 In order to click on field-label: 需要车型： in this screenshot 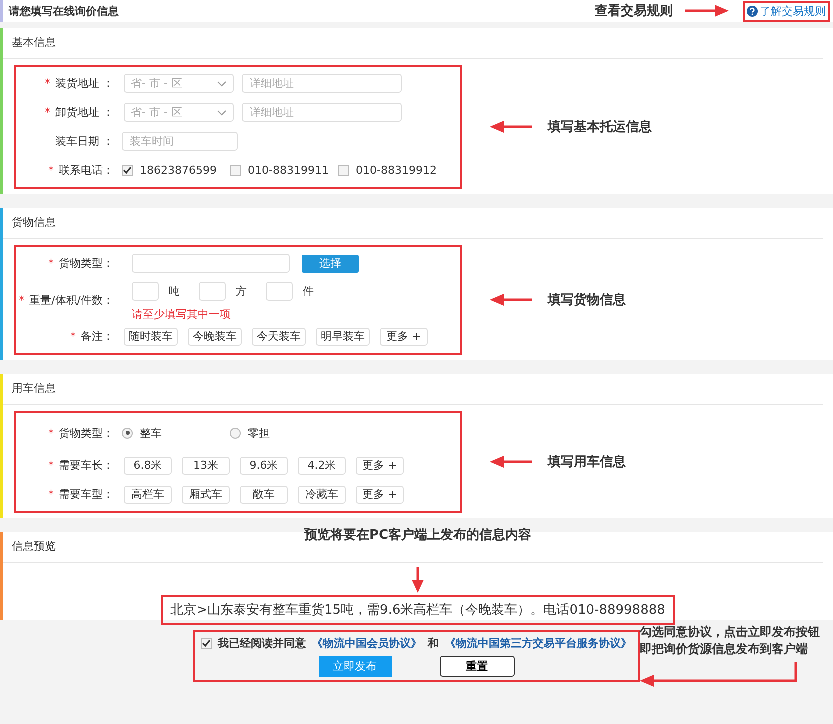, I will do `click(86, 494)`.